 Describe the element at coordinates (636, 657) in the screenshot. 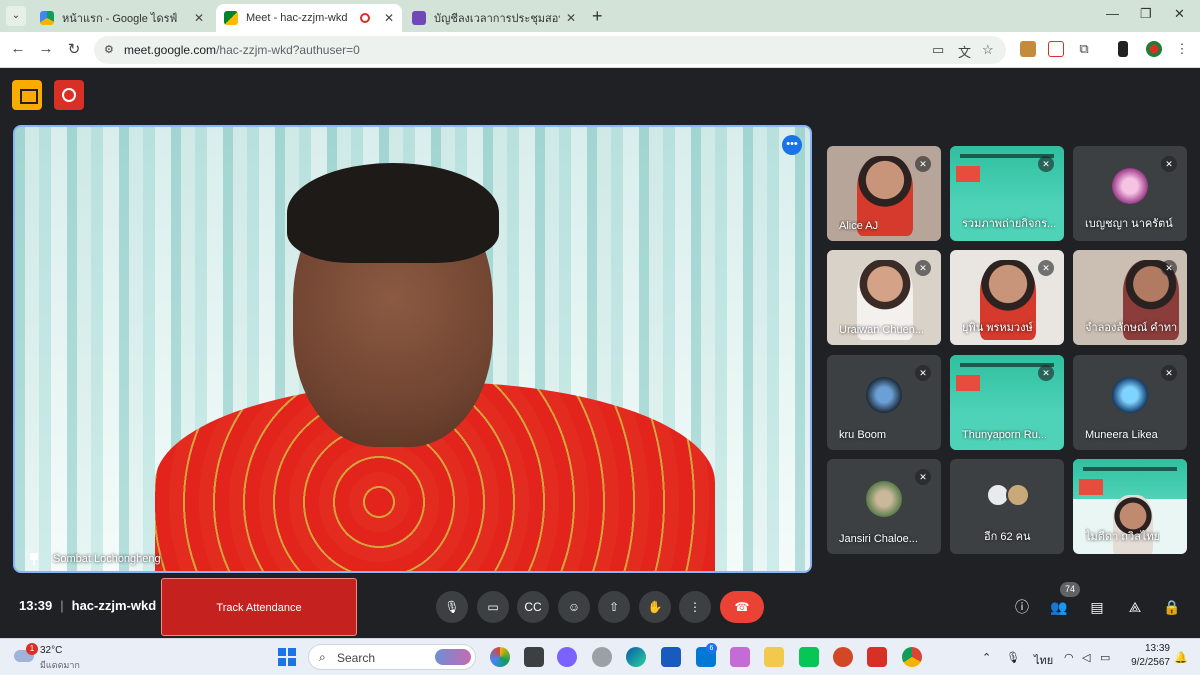

I see `edge-icon` at that location.